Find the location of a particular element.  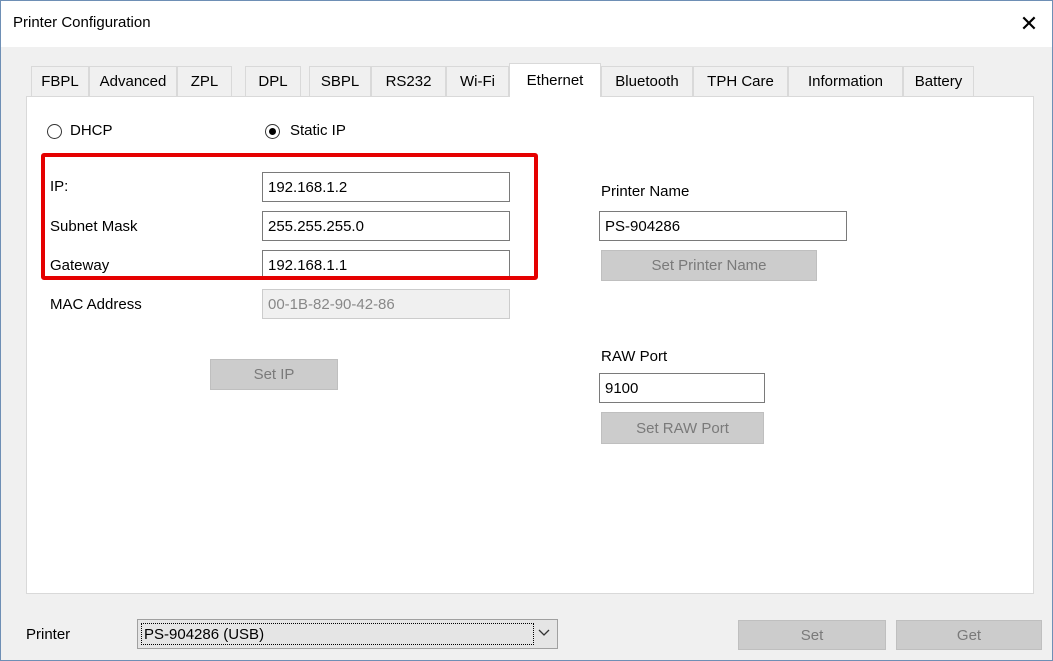

tab-information: Information is located at coordinates (845, 81).